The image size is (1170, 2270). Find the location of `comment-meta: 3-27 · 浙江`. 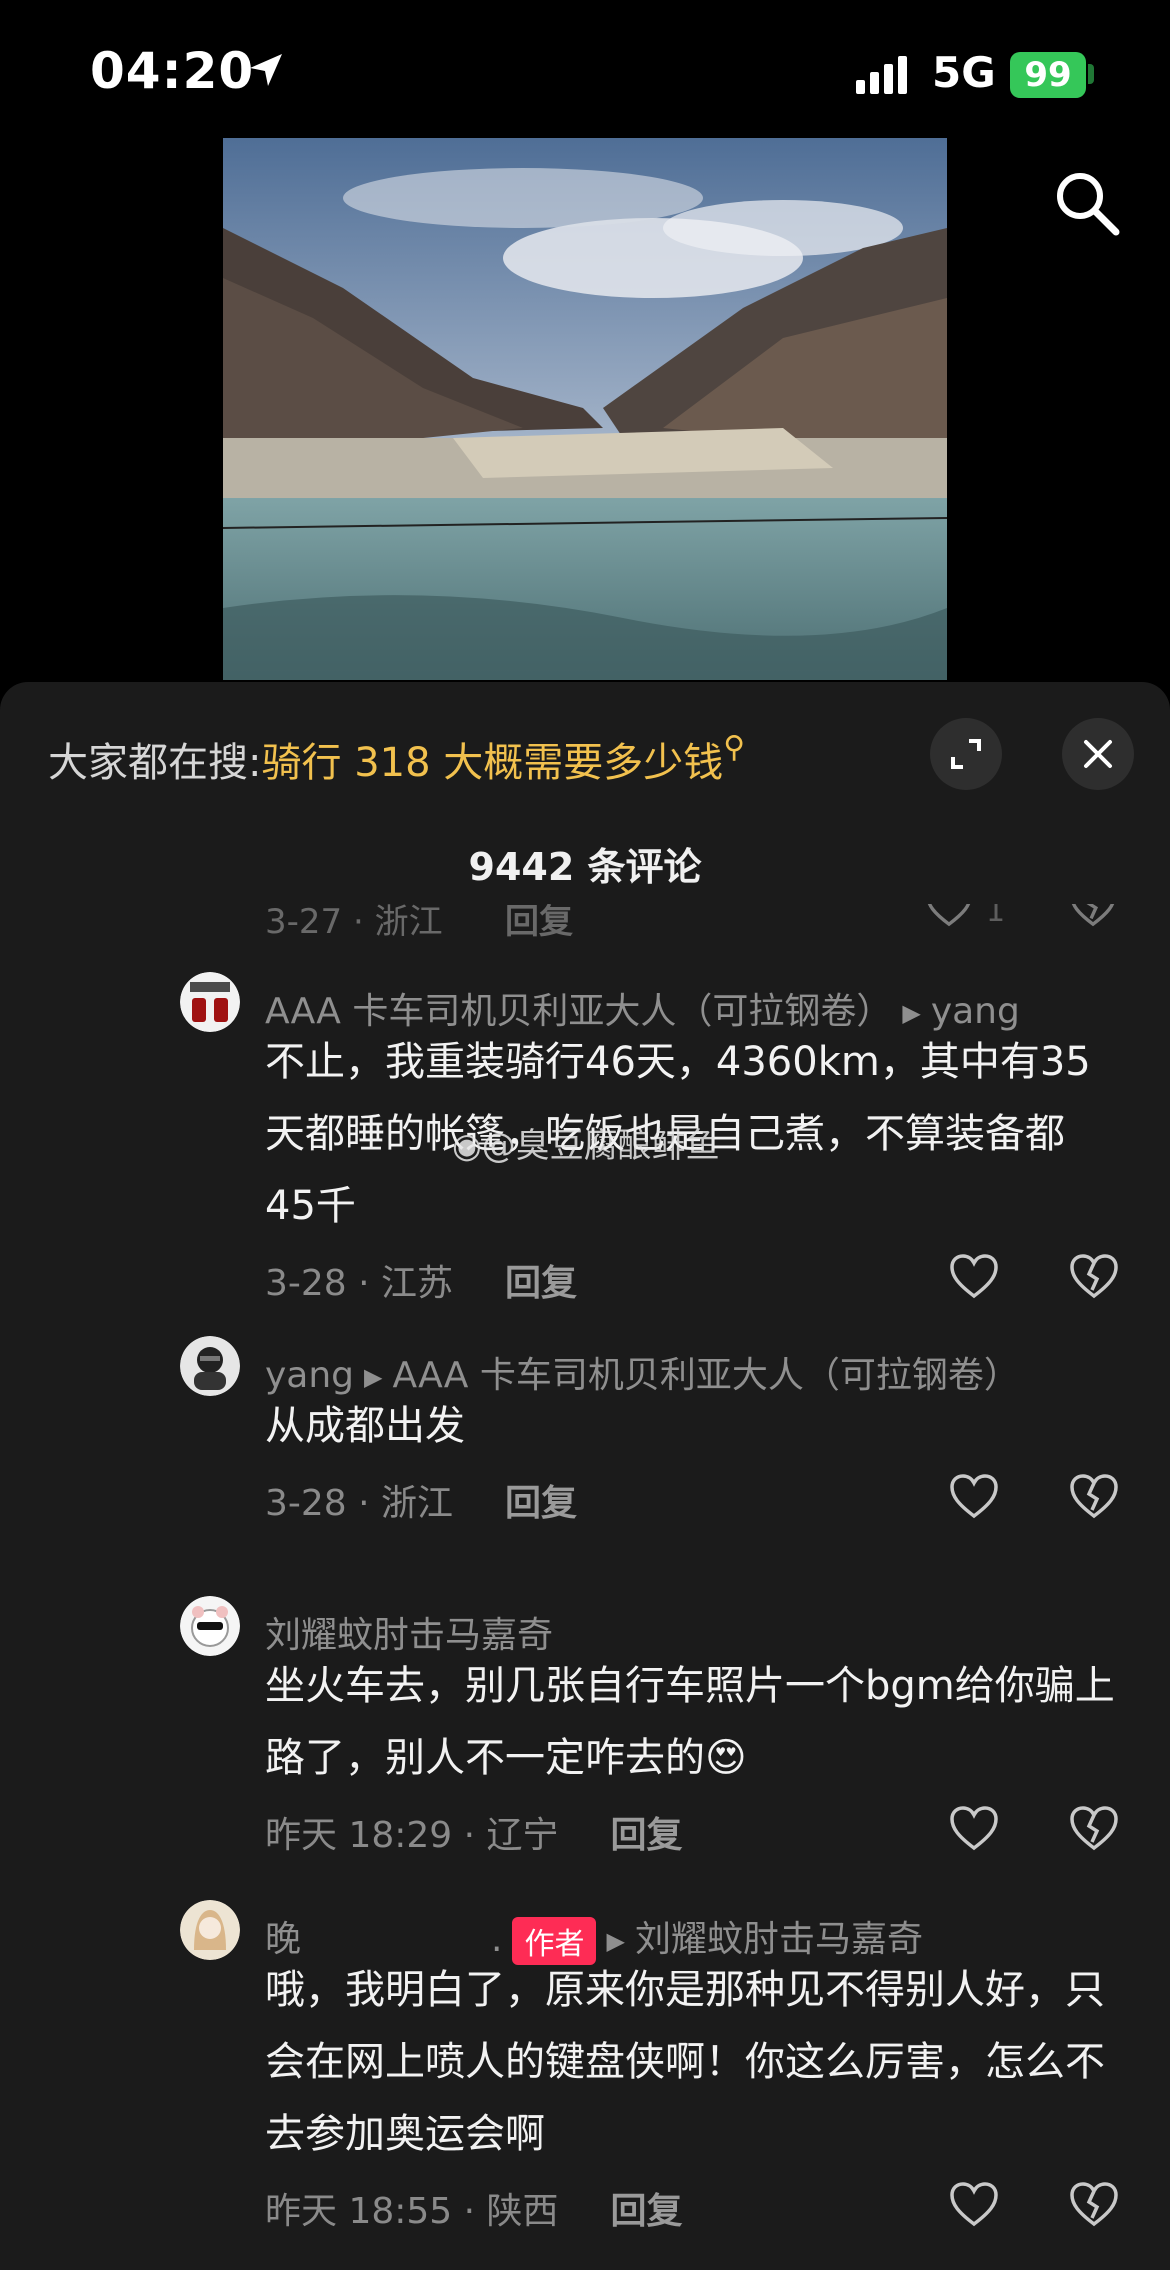

comment-meta: 3-27 · 浙江 is located at coordinates (354, 923).